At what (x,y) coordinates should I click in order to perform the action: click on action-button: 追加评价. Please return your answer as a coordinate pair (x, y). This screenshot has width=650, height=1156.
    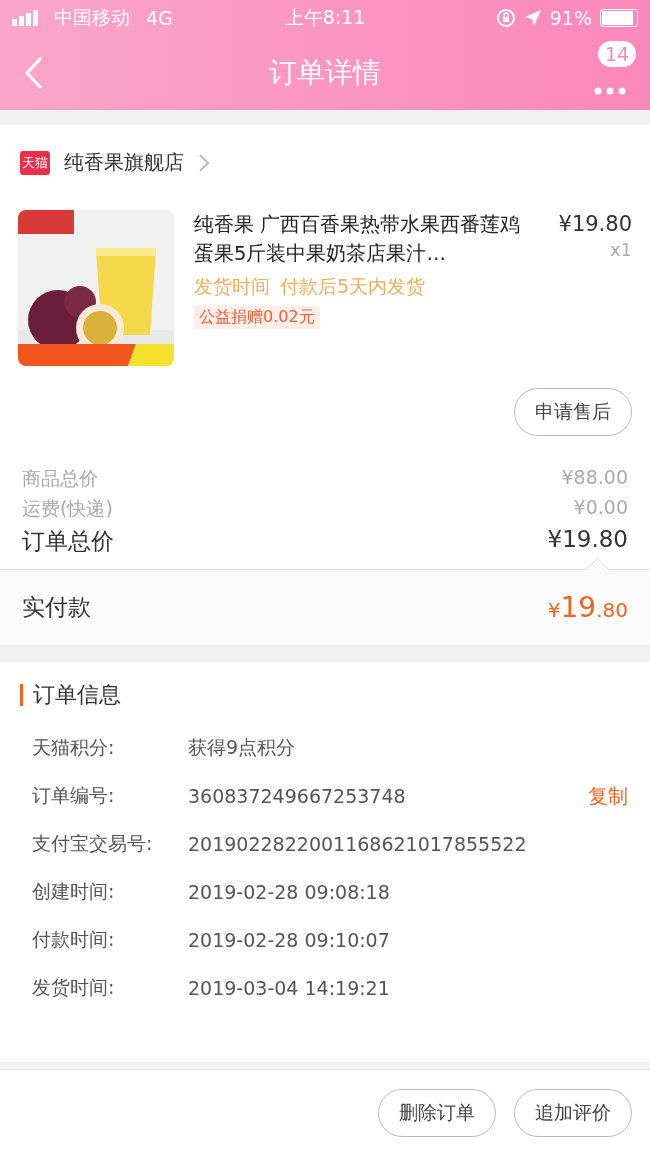
    Looking at the image, I should click on (573, 1113).